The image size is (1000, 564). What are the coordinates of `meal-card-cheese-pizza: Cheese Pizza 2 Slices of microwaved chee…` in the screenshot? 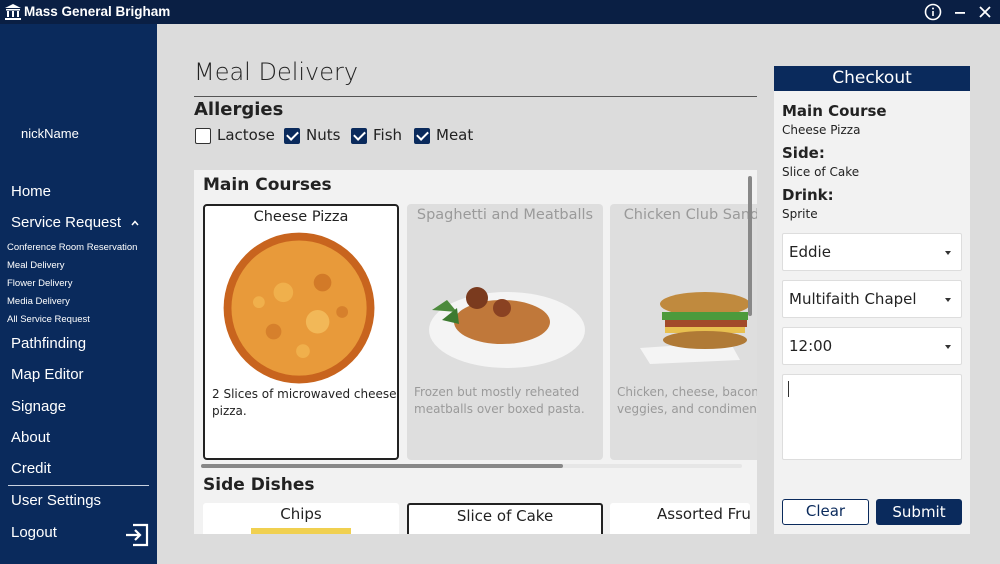 It's located at (301, 332).